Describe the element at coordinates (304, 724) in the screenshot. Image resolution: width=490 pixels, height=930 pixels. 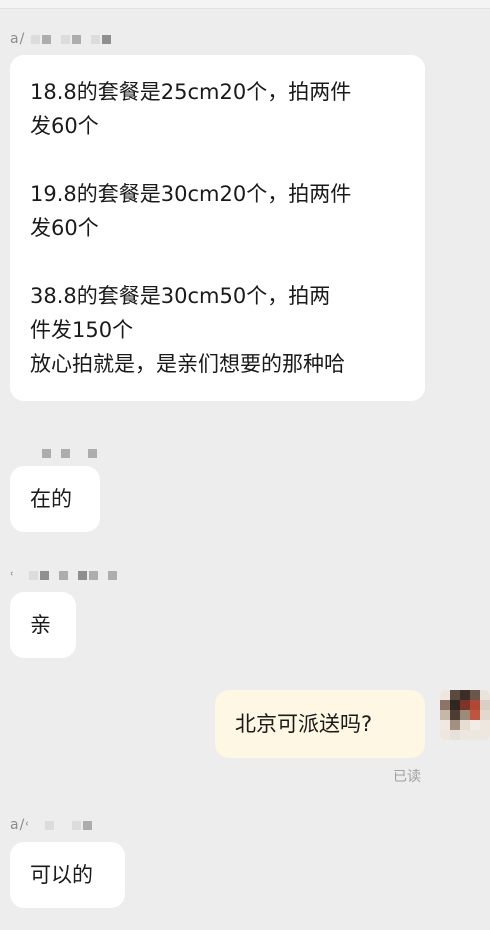
I see `message-text: 北京可派送吗?` at that location.